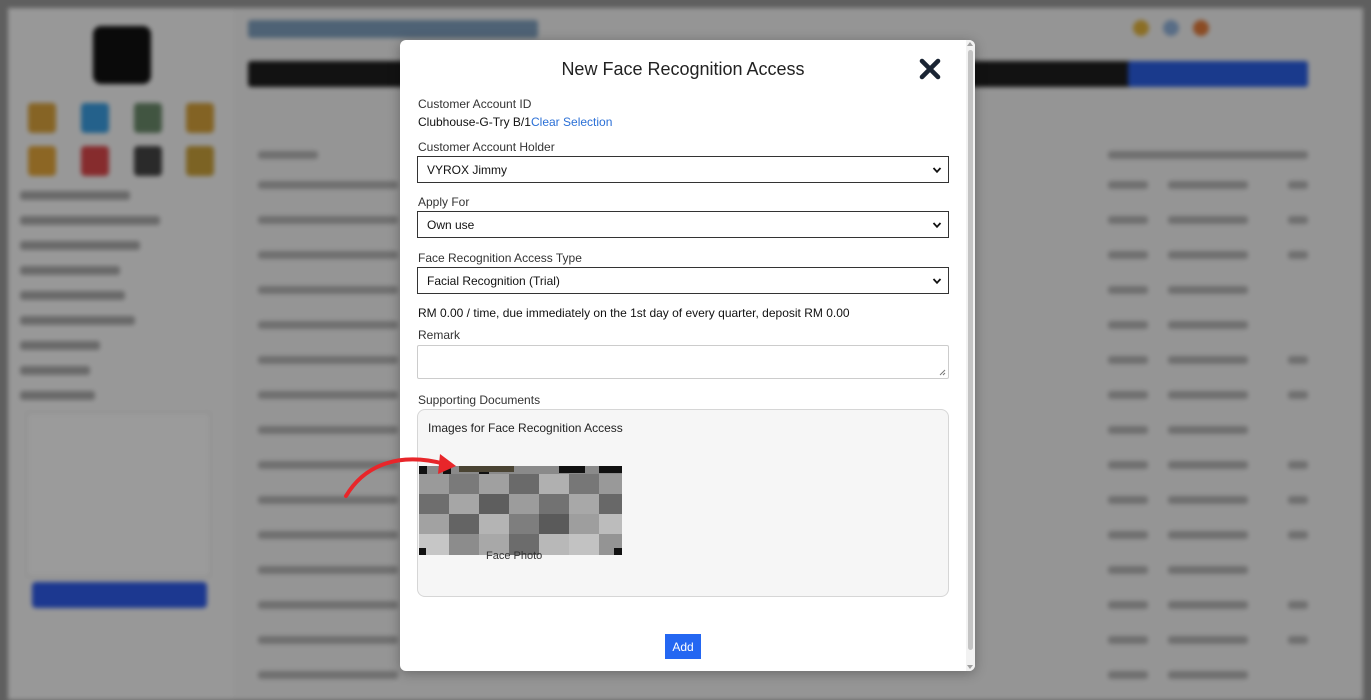  I want to click on add-button: Add, so click(683, 646).